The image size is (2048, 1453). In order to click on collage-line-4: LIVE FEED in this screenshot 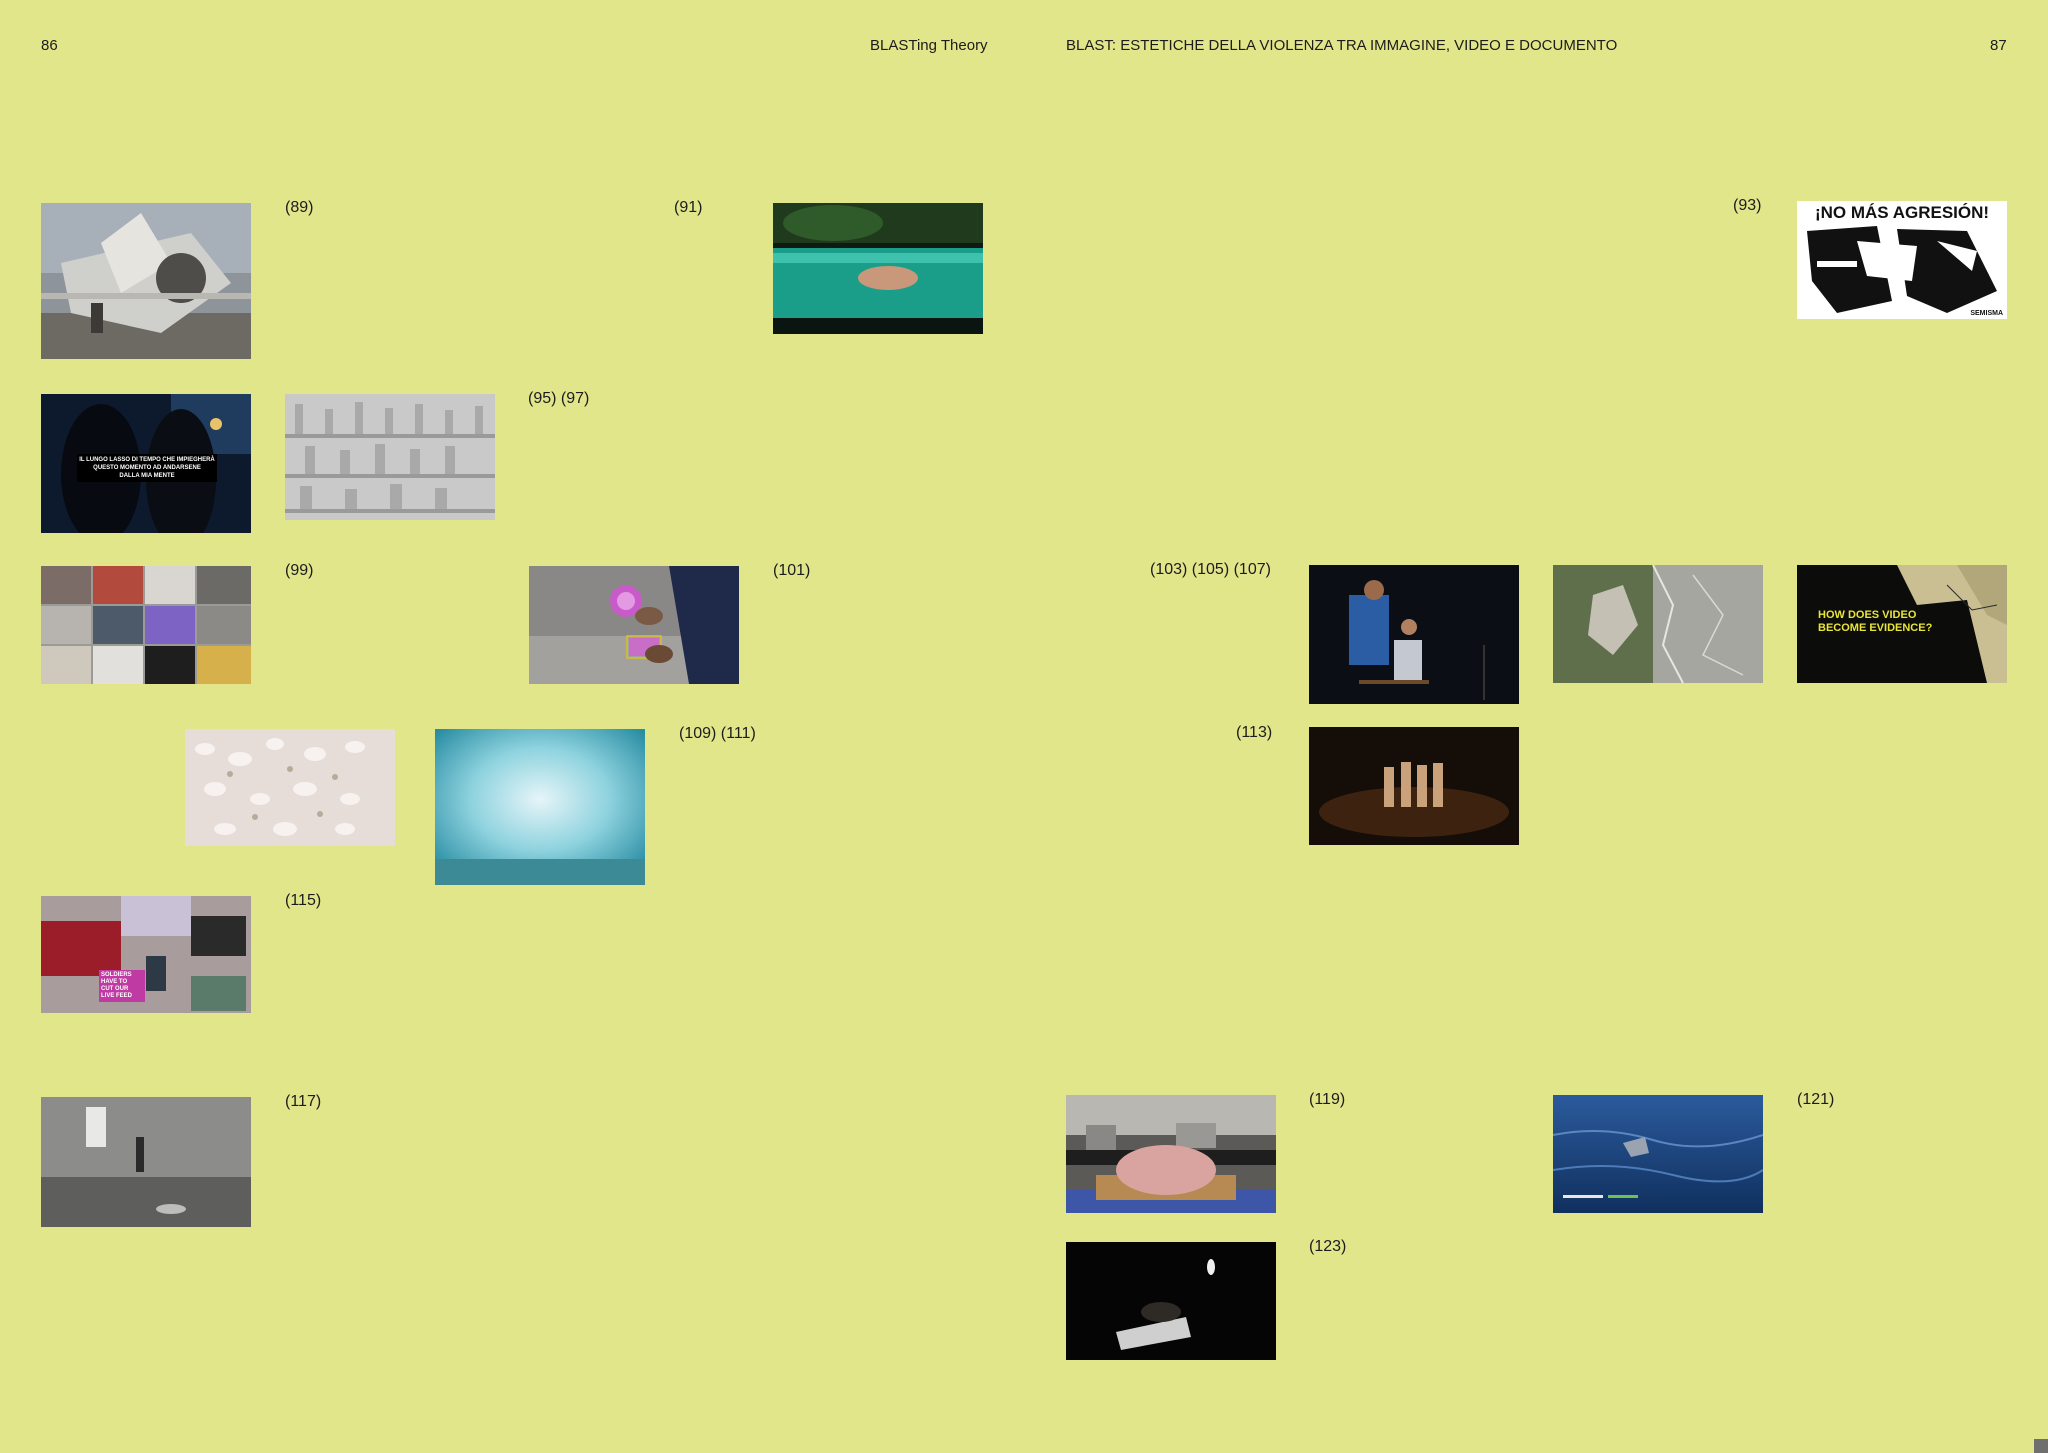, I will do `click(117, 996)`.